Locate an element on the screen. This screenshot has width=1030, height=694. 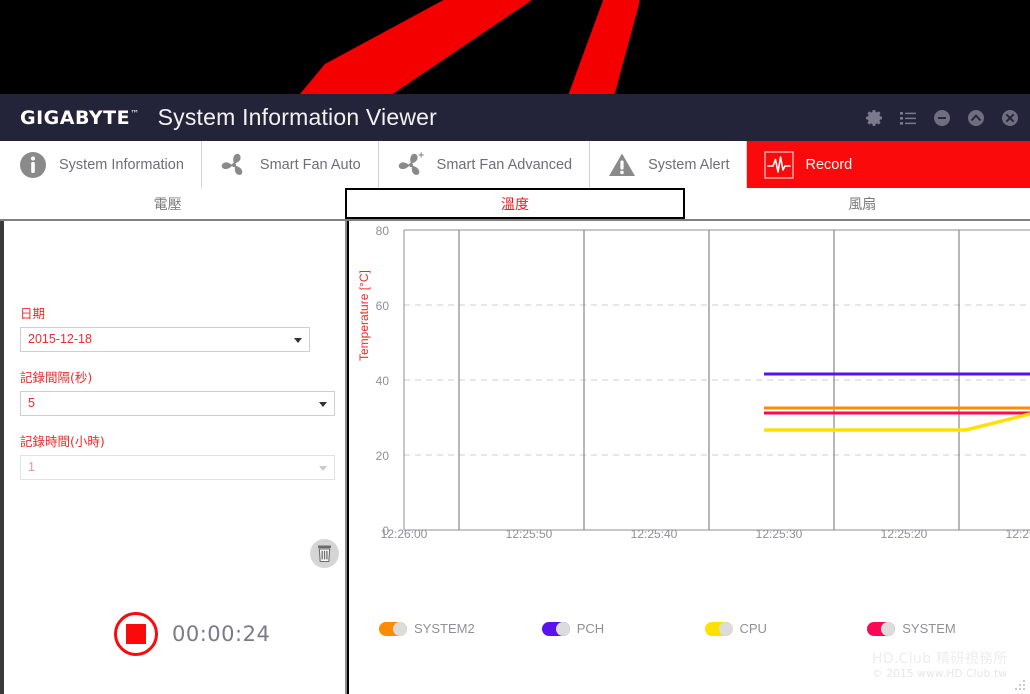
fan-plus-icon is located at coordinates (411, 163).